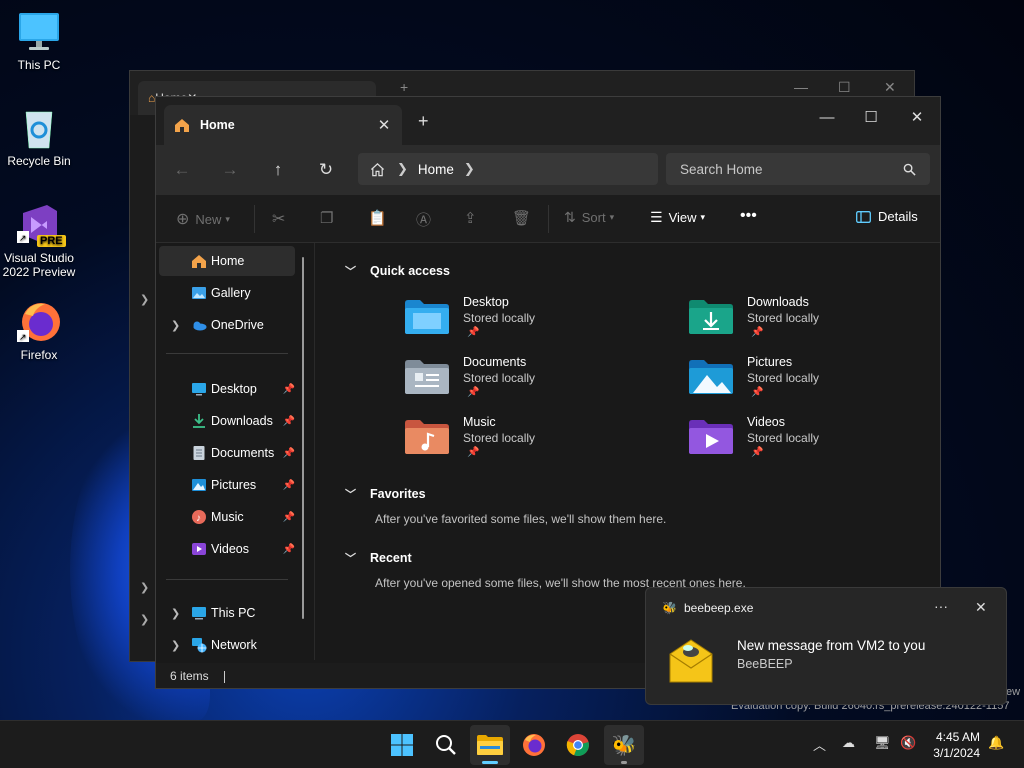 Image resolution: width=1024 pixels, height=768 pixels. I want to click on taskbar-file-explorer, so click(490, 745).